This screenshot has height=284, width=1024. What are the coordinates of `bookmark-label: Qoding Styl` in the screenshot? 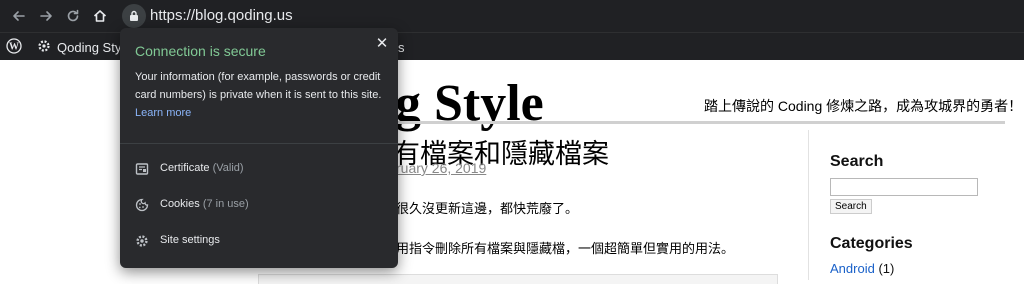 It's located at (91, 47).